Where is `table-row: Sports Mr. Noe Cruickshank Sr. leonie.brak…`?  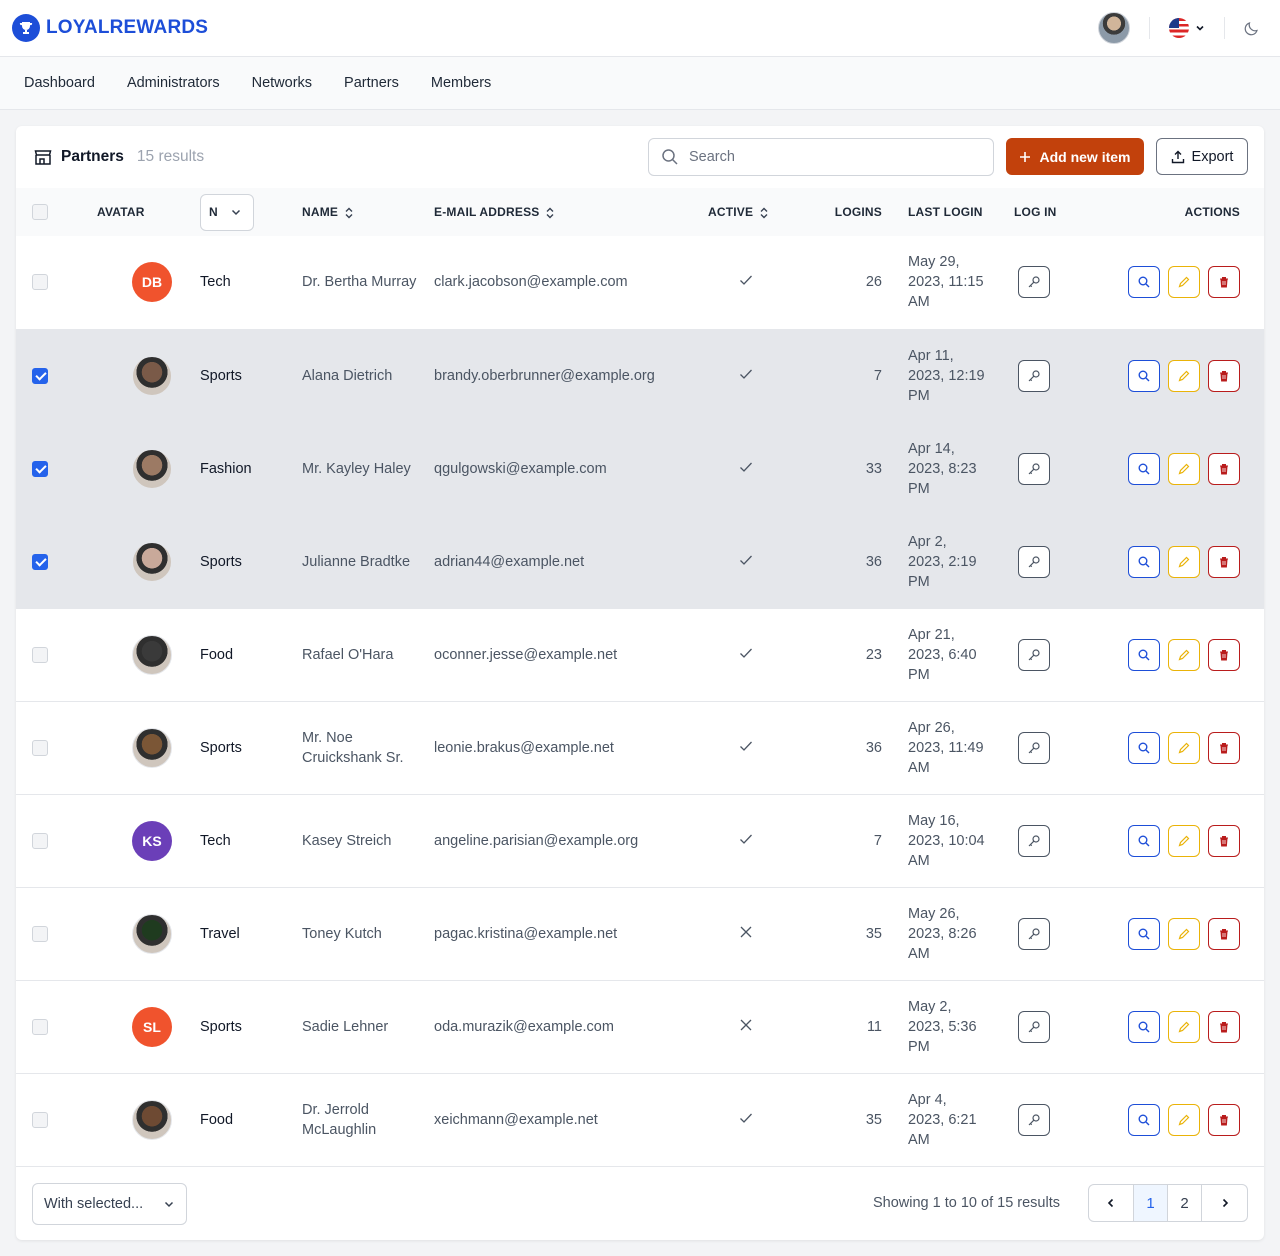
table-row: Sports Mr. Noe Cruickshank Sr. leonie.brak… is located at coordinates (640, 747).